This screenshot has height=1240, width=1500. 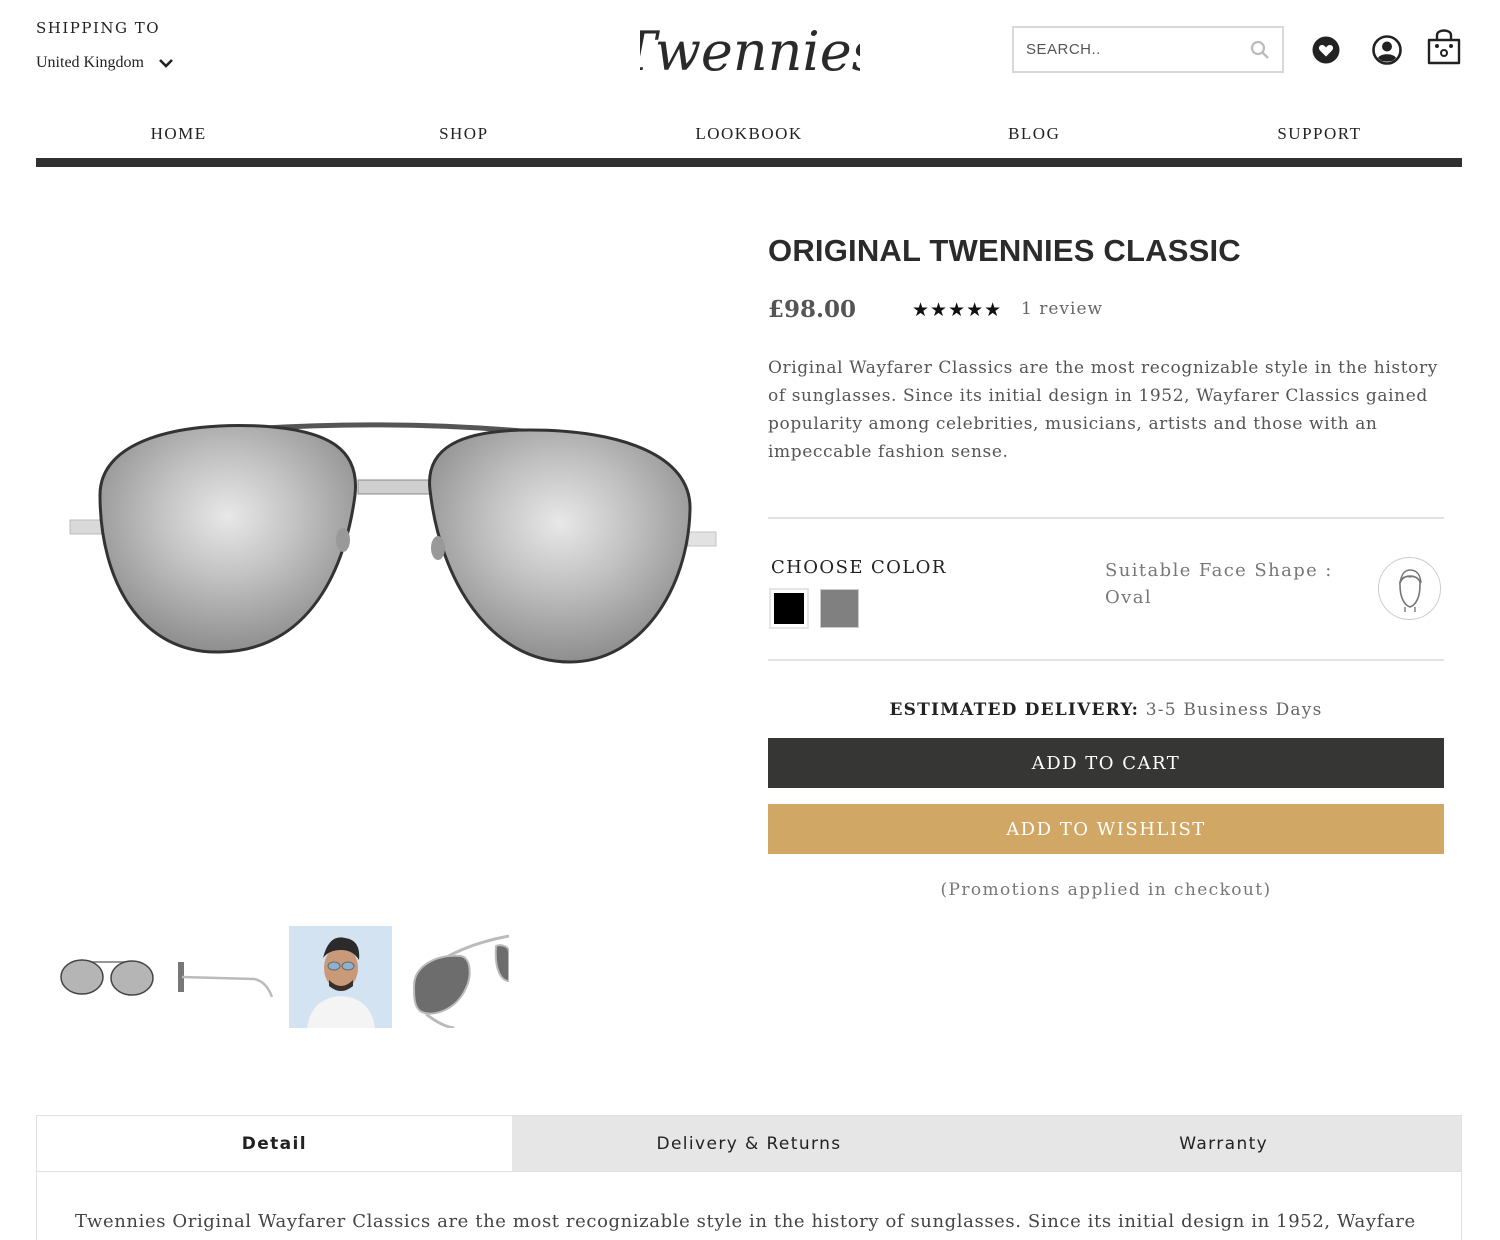 I want to click on color-swatch-black, so click(x=789, y=608).